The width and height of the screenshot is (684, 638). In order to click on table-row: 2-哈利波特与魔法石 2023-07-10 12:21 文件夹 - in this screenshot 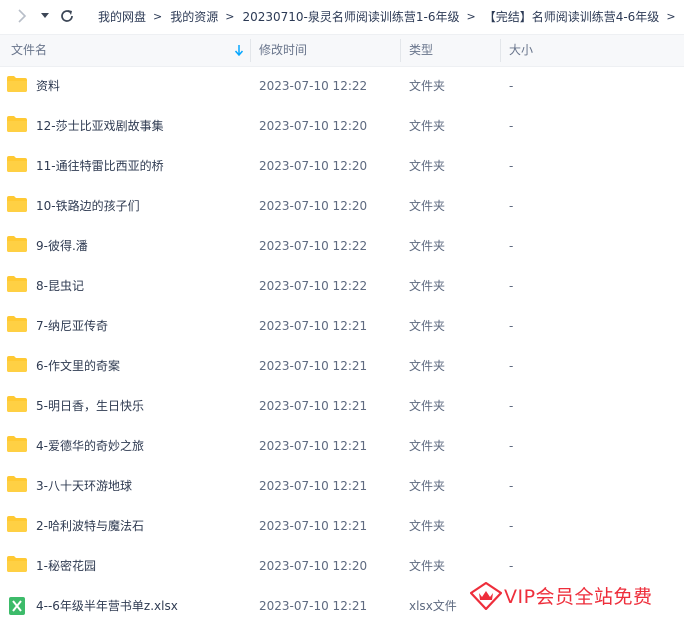, I will do `click(342, 526)`.